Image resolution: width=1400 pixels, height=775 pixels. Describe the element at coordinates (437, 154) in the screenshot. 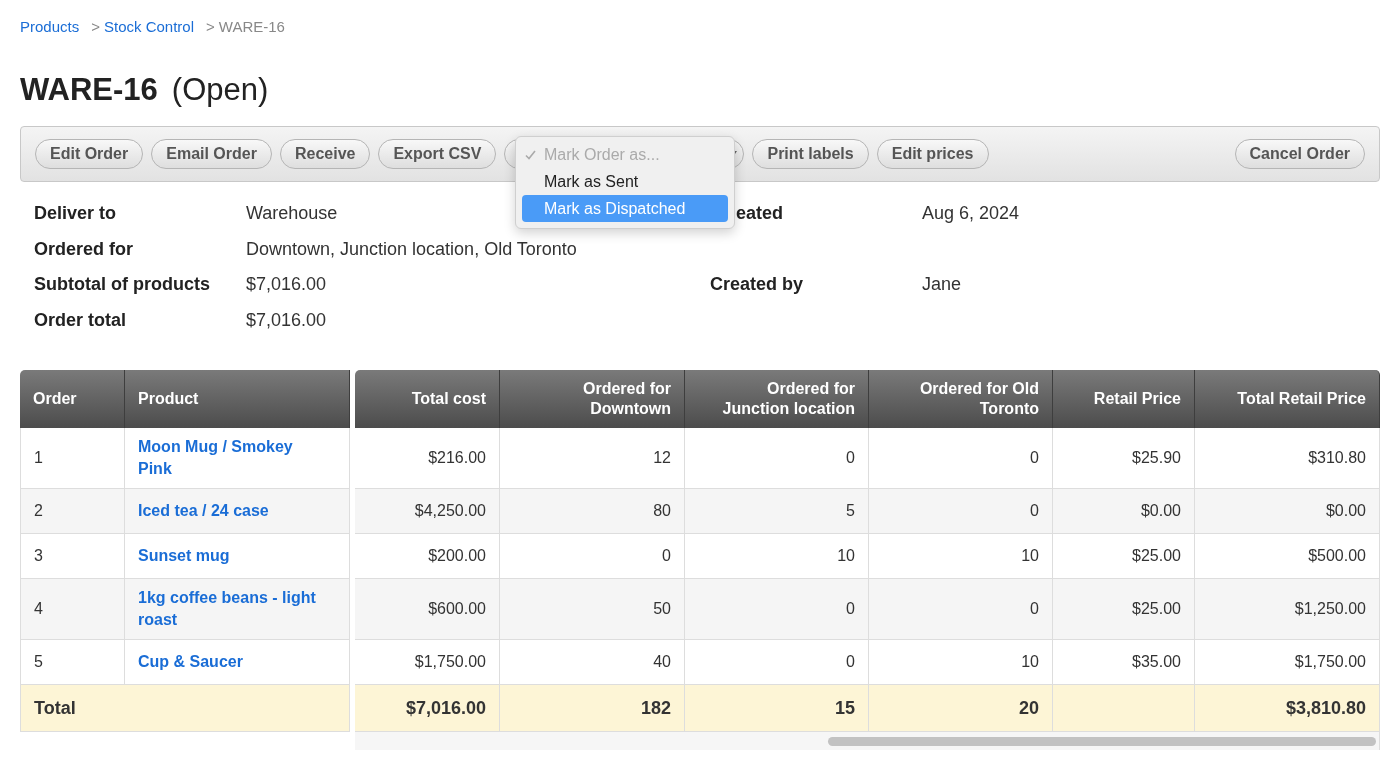

I see `toolbar-button: Export CSV` at that location.